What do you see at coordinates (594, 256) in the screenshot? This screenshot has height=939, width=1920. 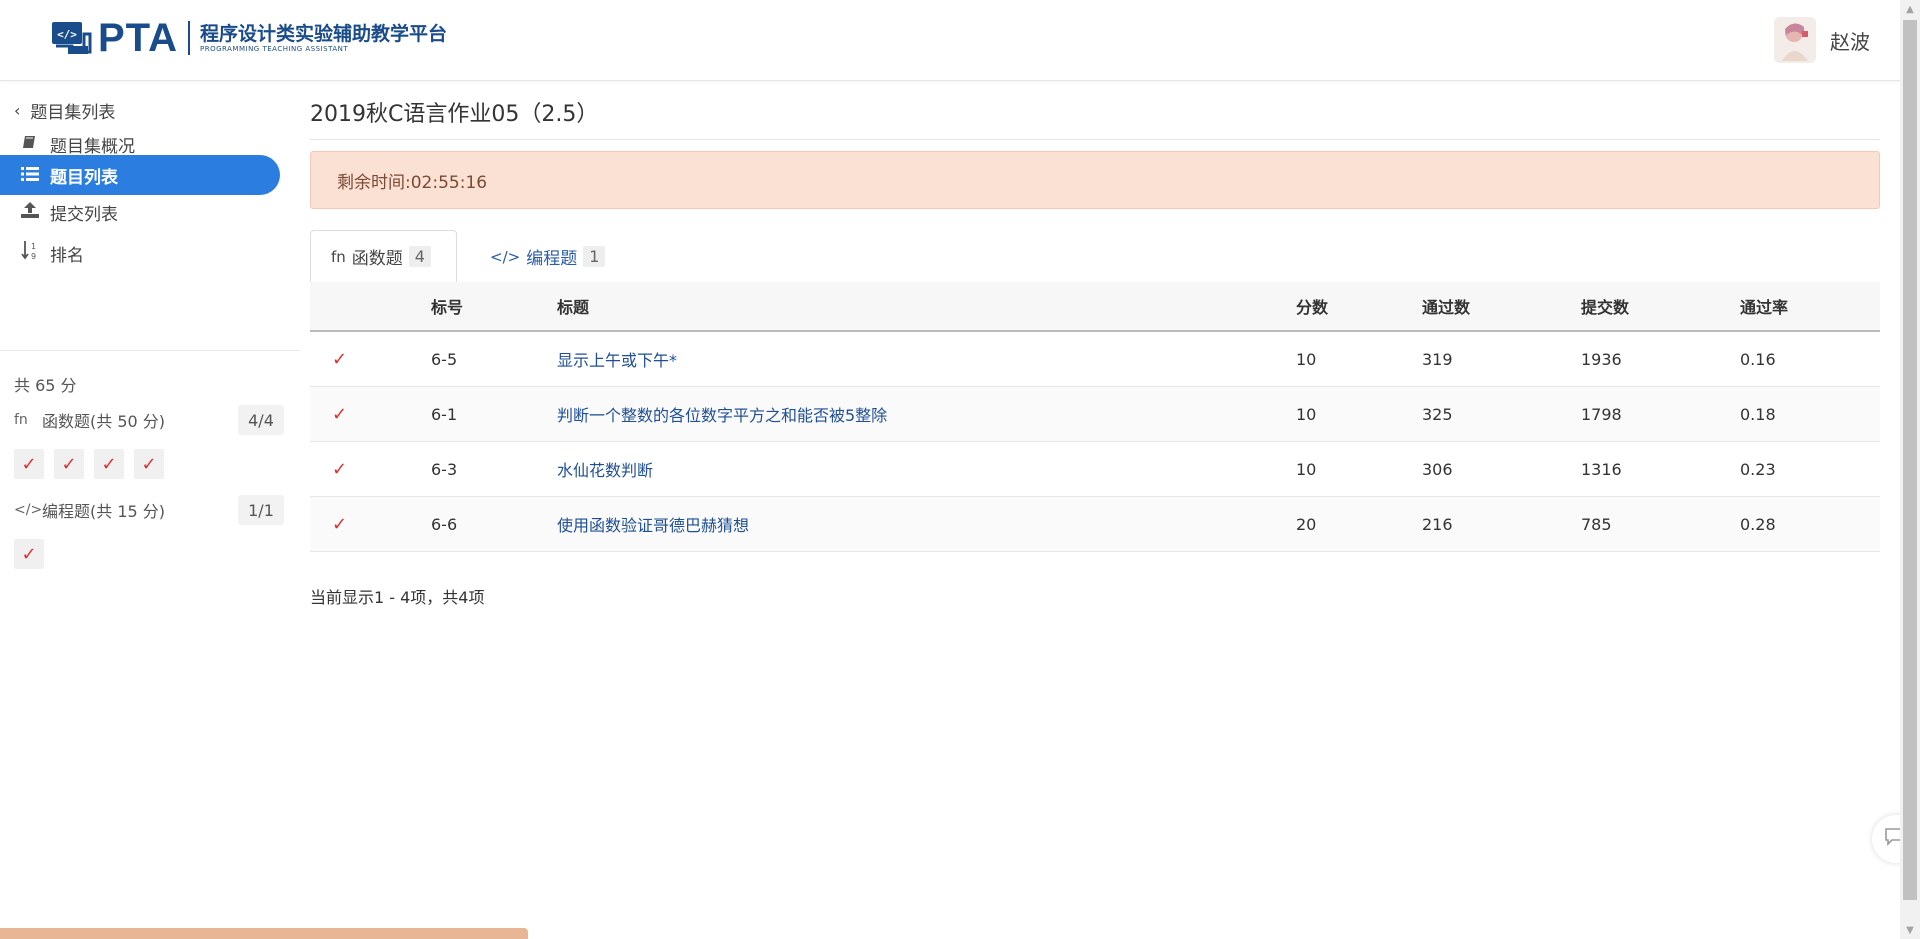 I see `tab-count-badge: 1` at bounding box center [594, 256].